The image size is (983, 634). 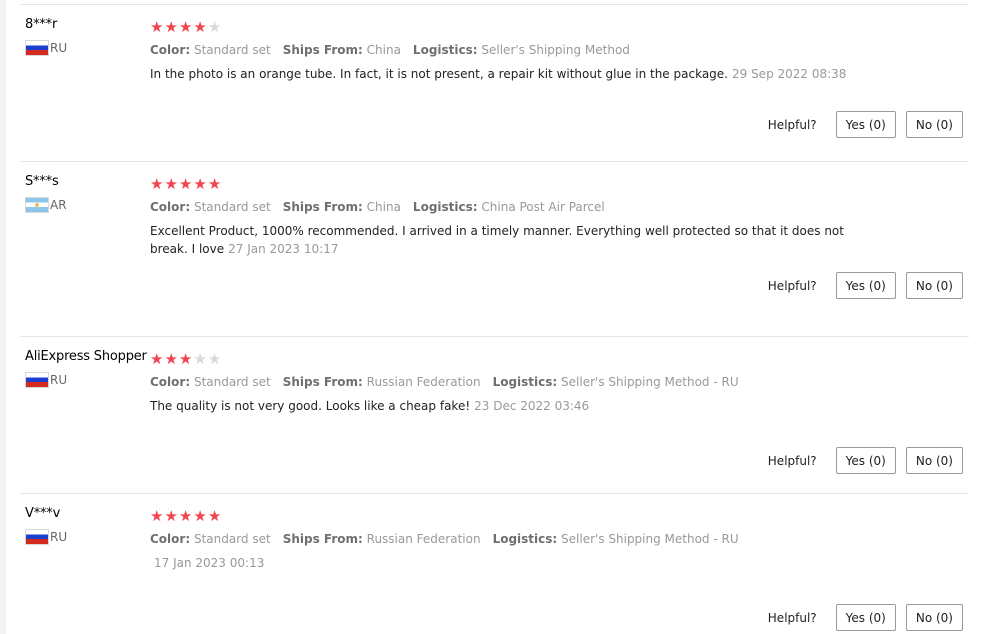 What do you see at coordinates (58, 205) in the screenshot?
I see `country-code: AR` at bounding box center [58, 205].